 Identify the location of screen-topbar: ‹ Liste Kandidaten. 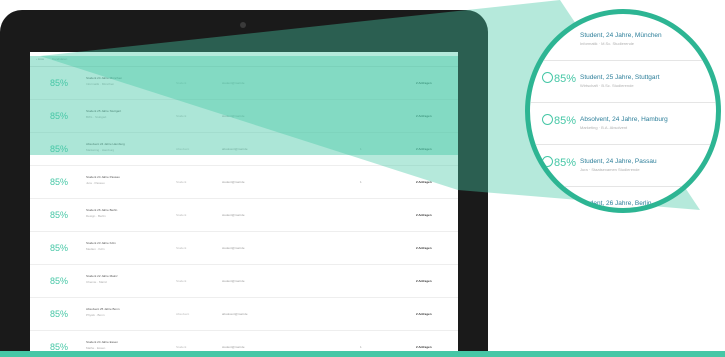
(244, 59).